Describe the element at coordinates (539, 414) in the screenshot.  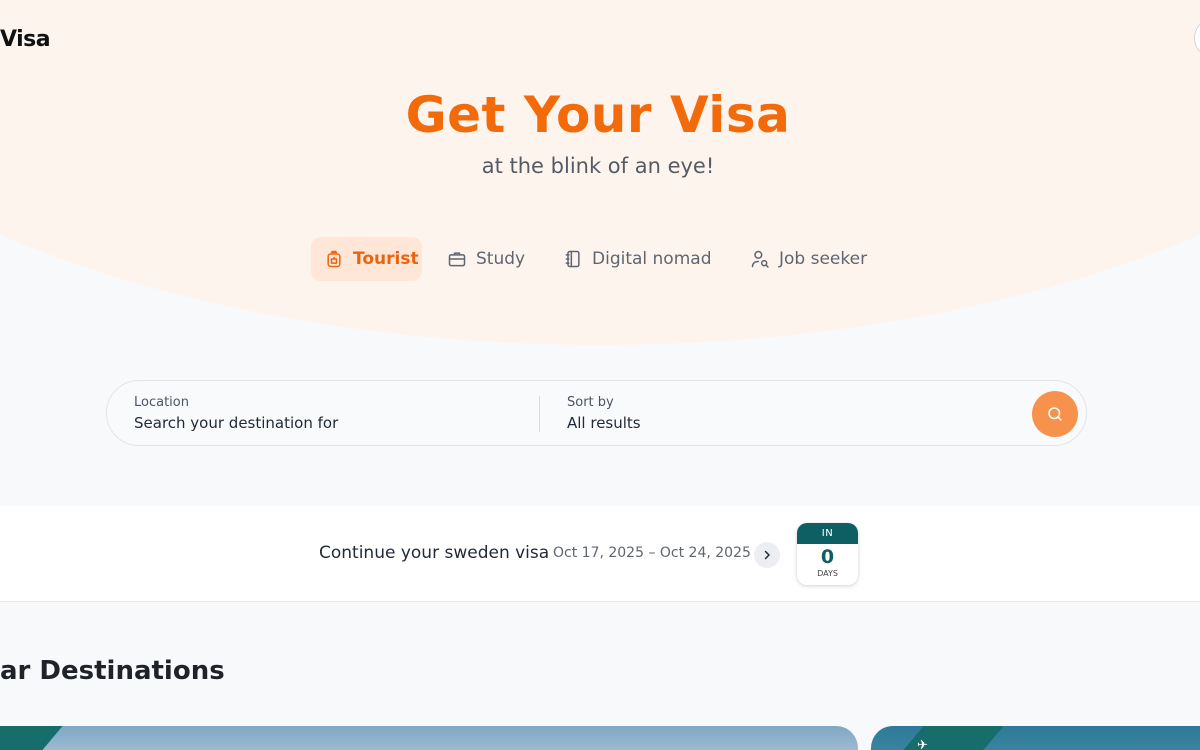
I see `field-divider` at that location.